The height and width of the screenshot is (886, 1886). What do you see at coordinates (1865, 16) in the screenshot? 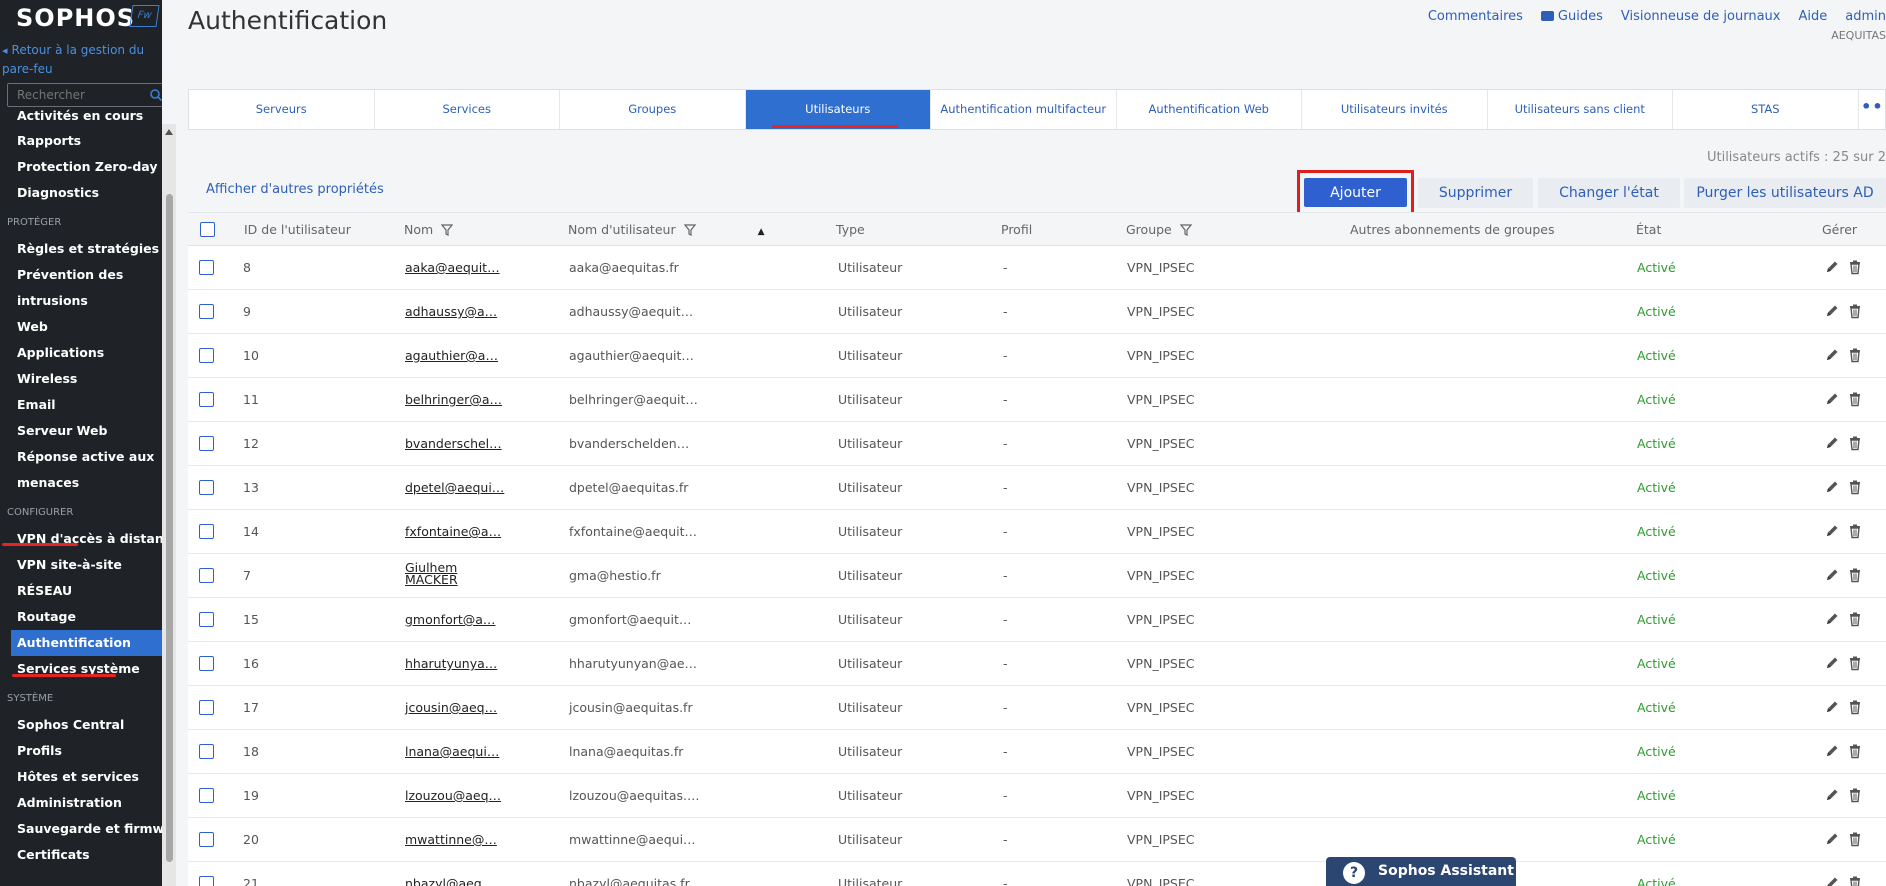
I see `link-admin: admin` at bounding box center [1865, 16].